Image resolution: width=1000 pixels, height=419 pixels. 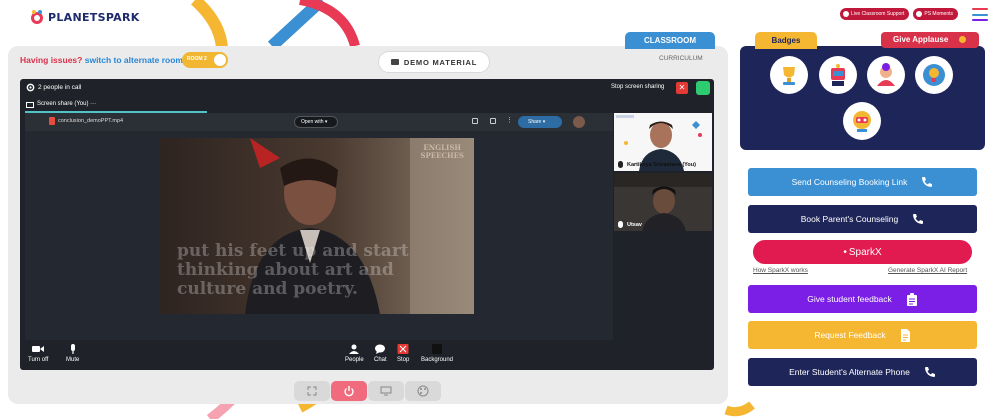 I want to click on english-speeches-brand: ENGLISH SPEECHES, so click(x=442, y=151).